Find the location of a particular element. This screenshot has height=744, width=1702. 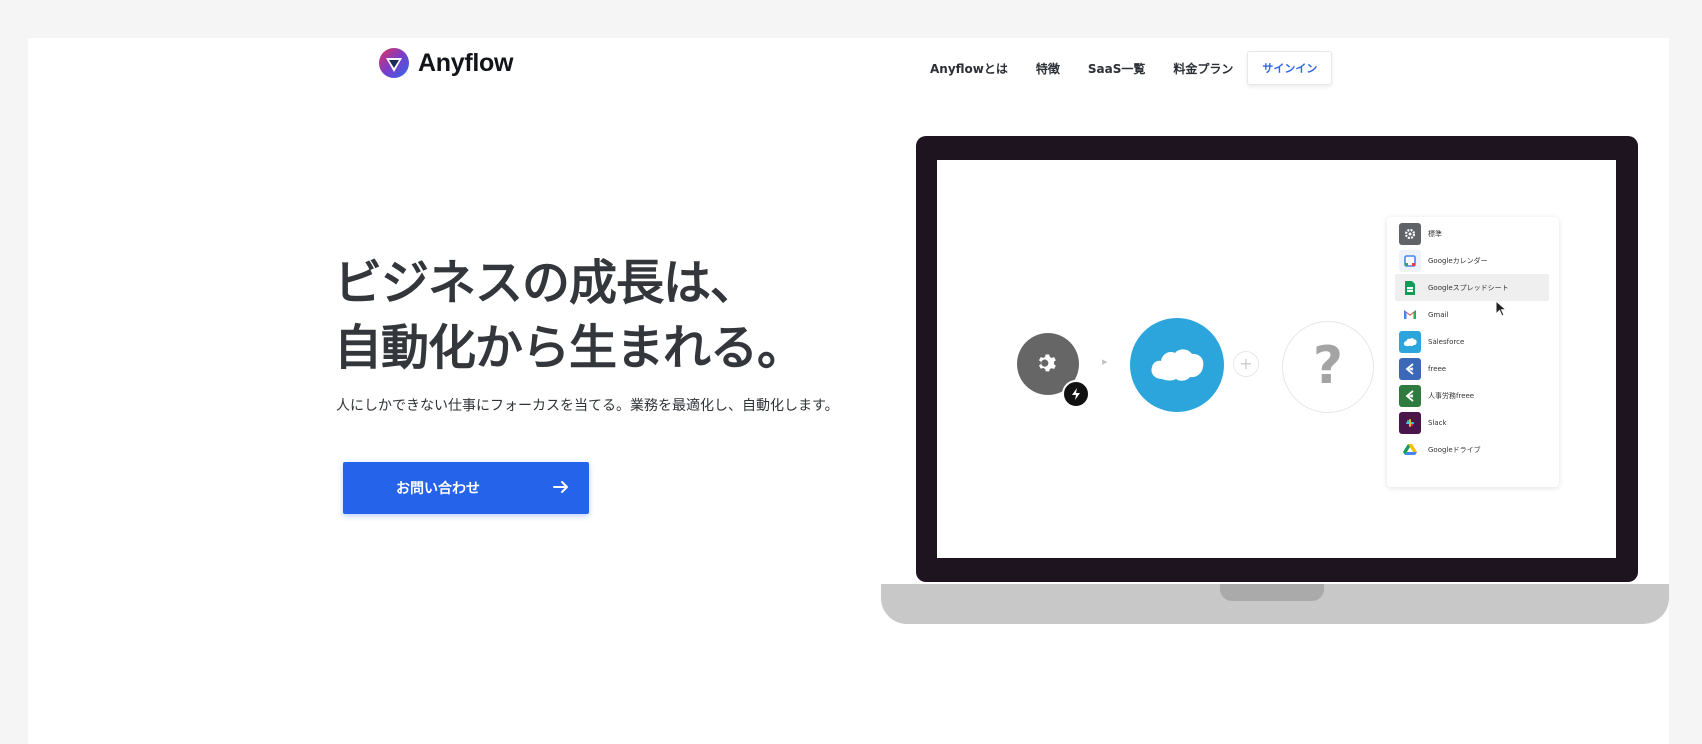

app-name: Googleスプレッドシート is located at coordinates (1468, 287).